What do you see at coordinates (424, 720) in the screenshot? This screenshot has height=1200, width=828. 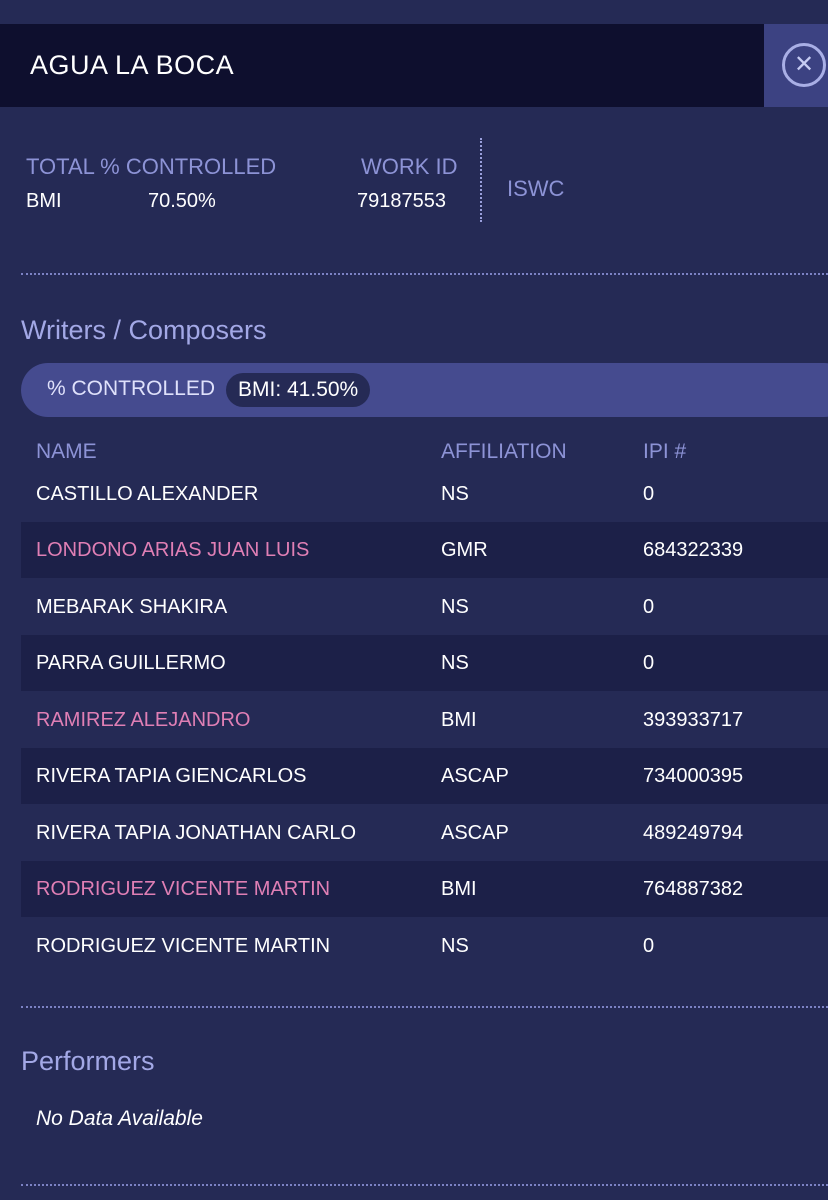 I see `table-row: RAMIREZ ALEJANDRO BMI 393933717` at bounding box center [424, 720].